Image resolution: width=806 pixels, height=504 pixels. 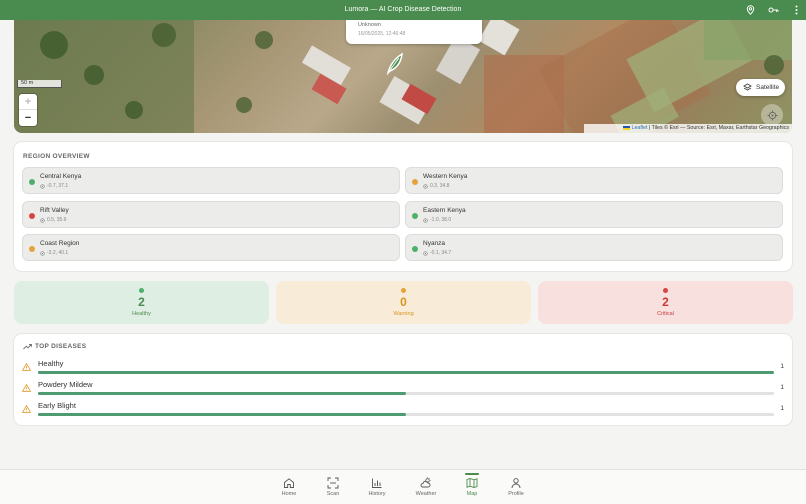 What do you see at coordinates (403, 486) in the screenshot?
I see `bottom-navigation: Home Scan History Weather Map Profile` at bounding box center [403, 486].